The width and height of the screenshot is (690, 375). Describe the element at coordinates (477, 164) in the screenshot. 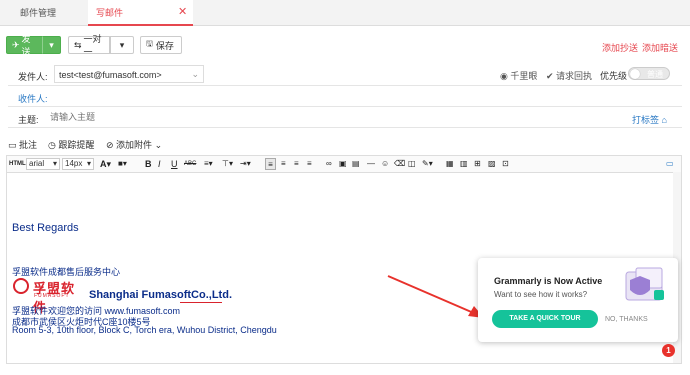

I see `code-icon: ⊞` at that location.